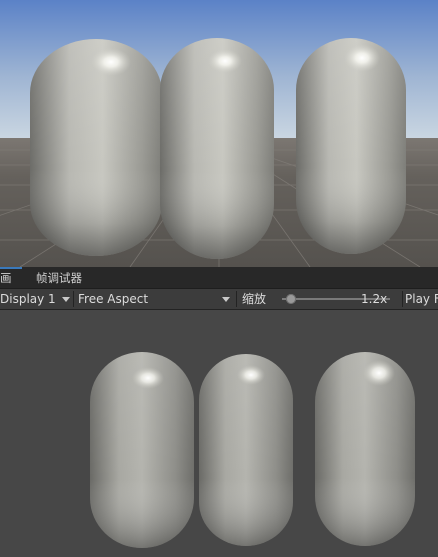  Describe the element at coordinates (28, 299) in the screenshot. I see `display-dropdown-label: Display 1` at that location.